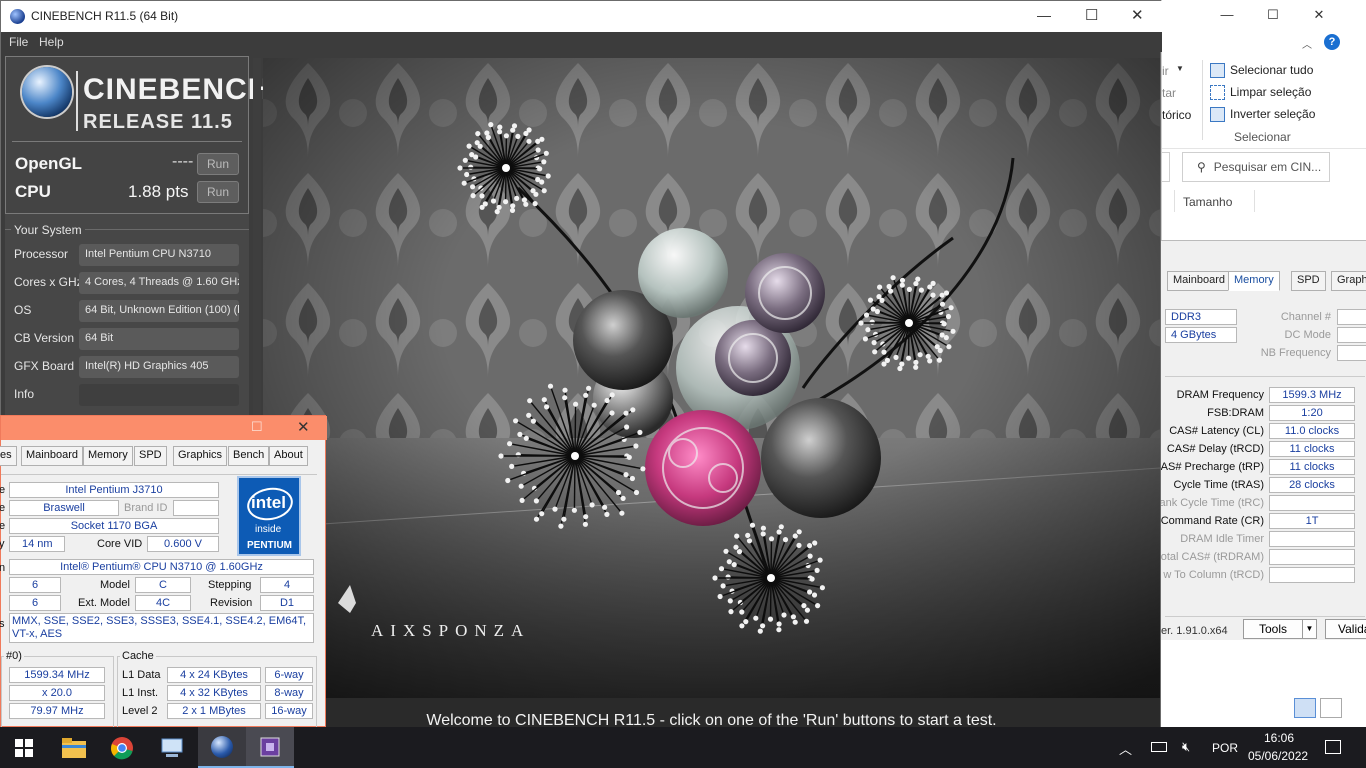 This screenshot has width=1366, height=768. What do you see at coordinates (1262, 114) in the screenshot?
I see `invert-selection-button: Inverter seleção` at bounding box center [1262, 114].